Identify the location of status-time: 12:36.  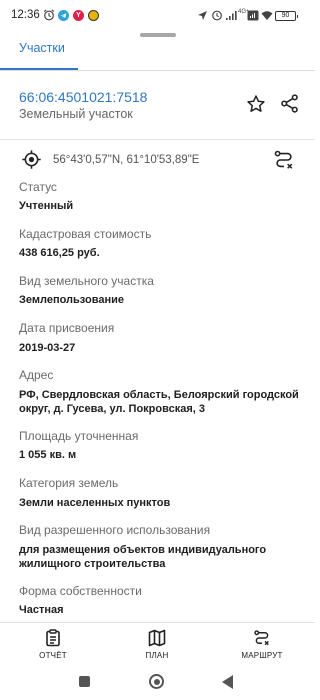
(25, 15).